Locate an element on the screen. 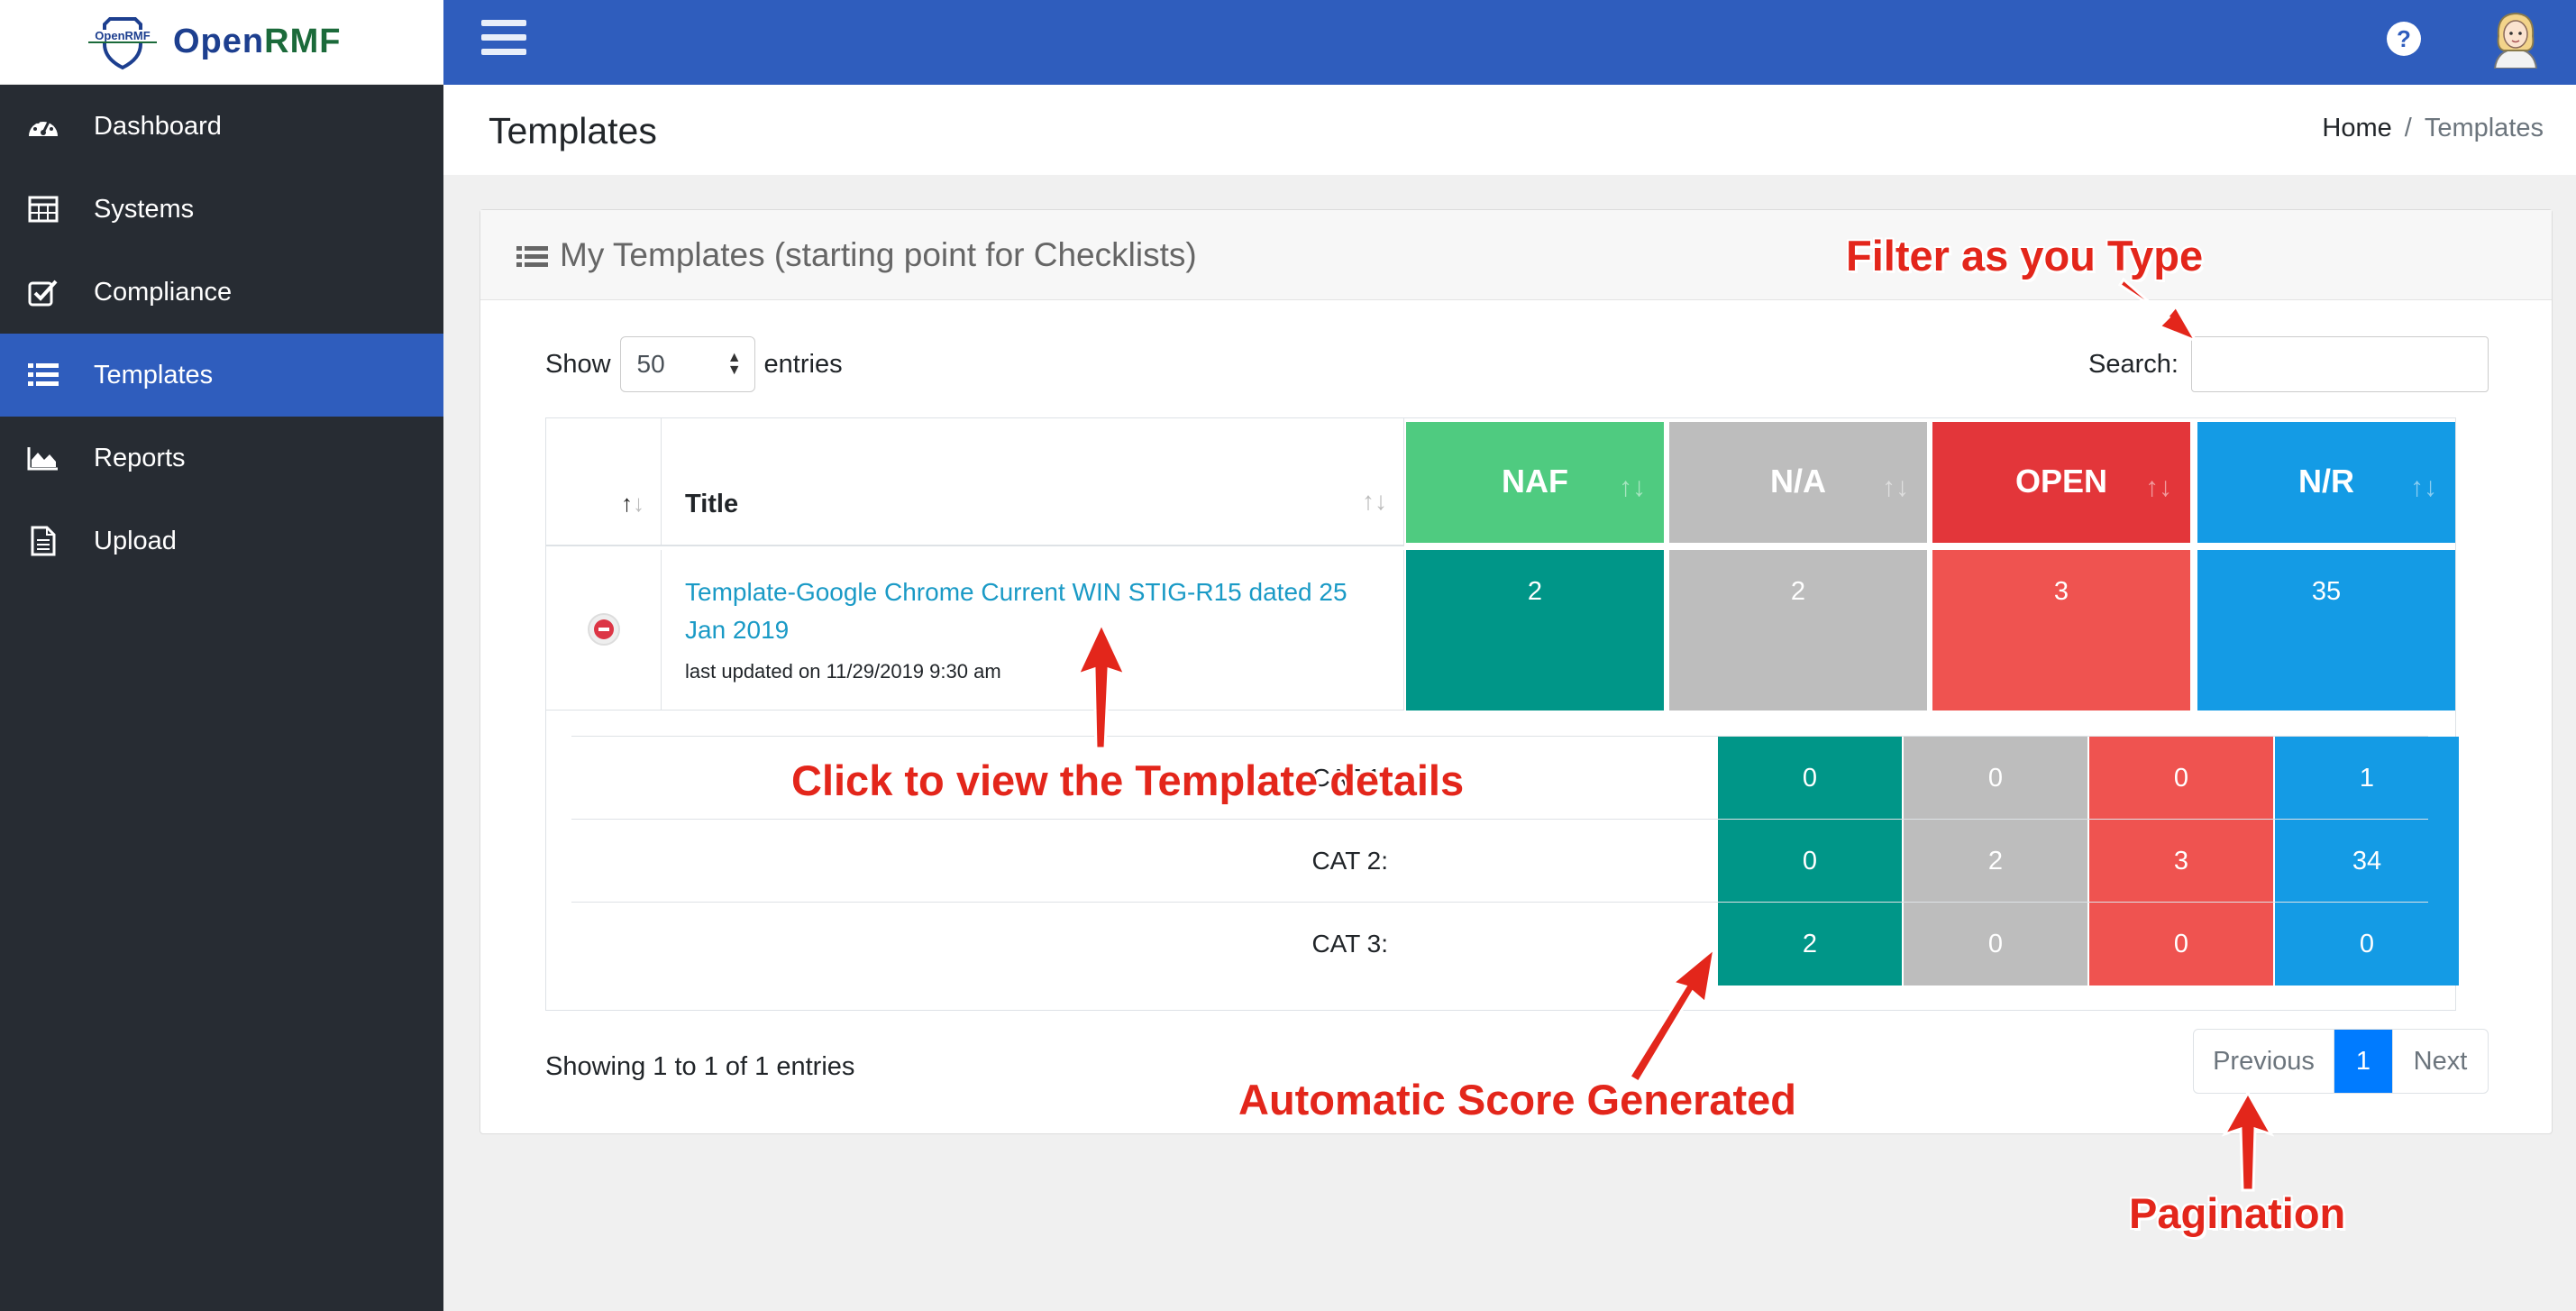 This screenshot has height=1311, width=2576. sort-column-header: ↑↓ is located at coordinates (604, 482).